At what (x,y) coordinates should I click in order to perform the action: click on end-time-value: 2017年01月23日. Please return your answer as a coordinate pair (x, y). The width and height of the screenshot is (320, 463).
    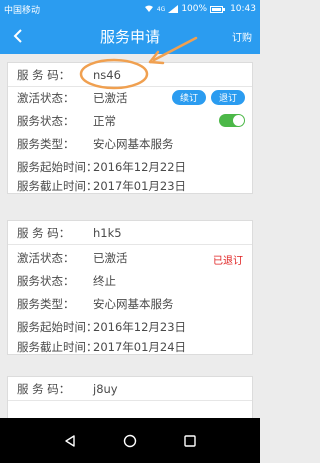
    Looking at the image, I should click on (140, 185).